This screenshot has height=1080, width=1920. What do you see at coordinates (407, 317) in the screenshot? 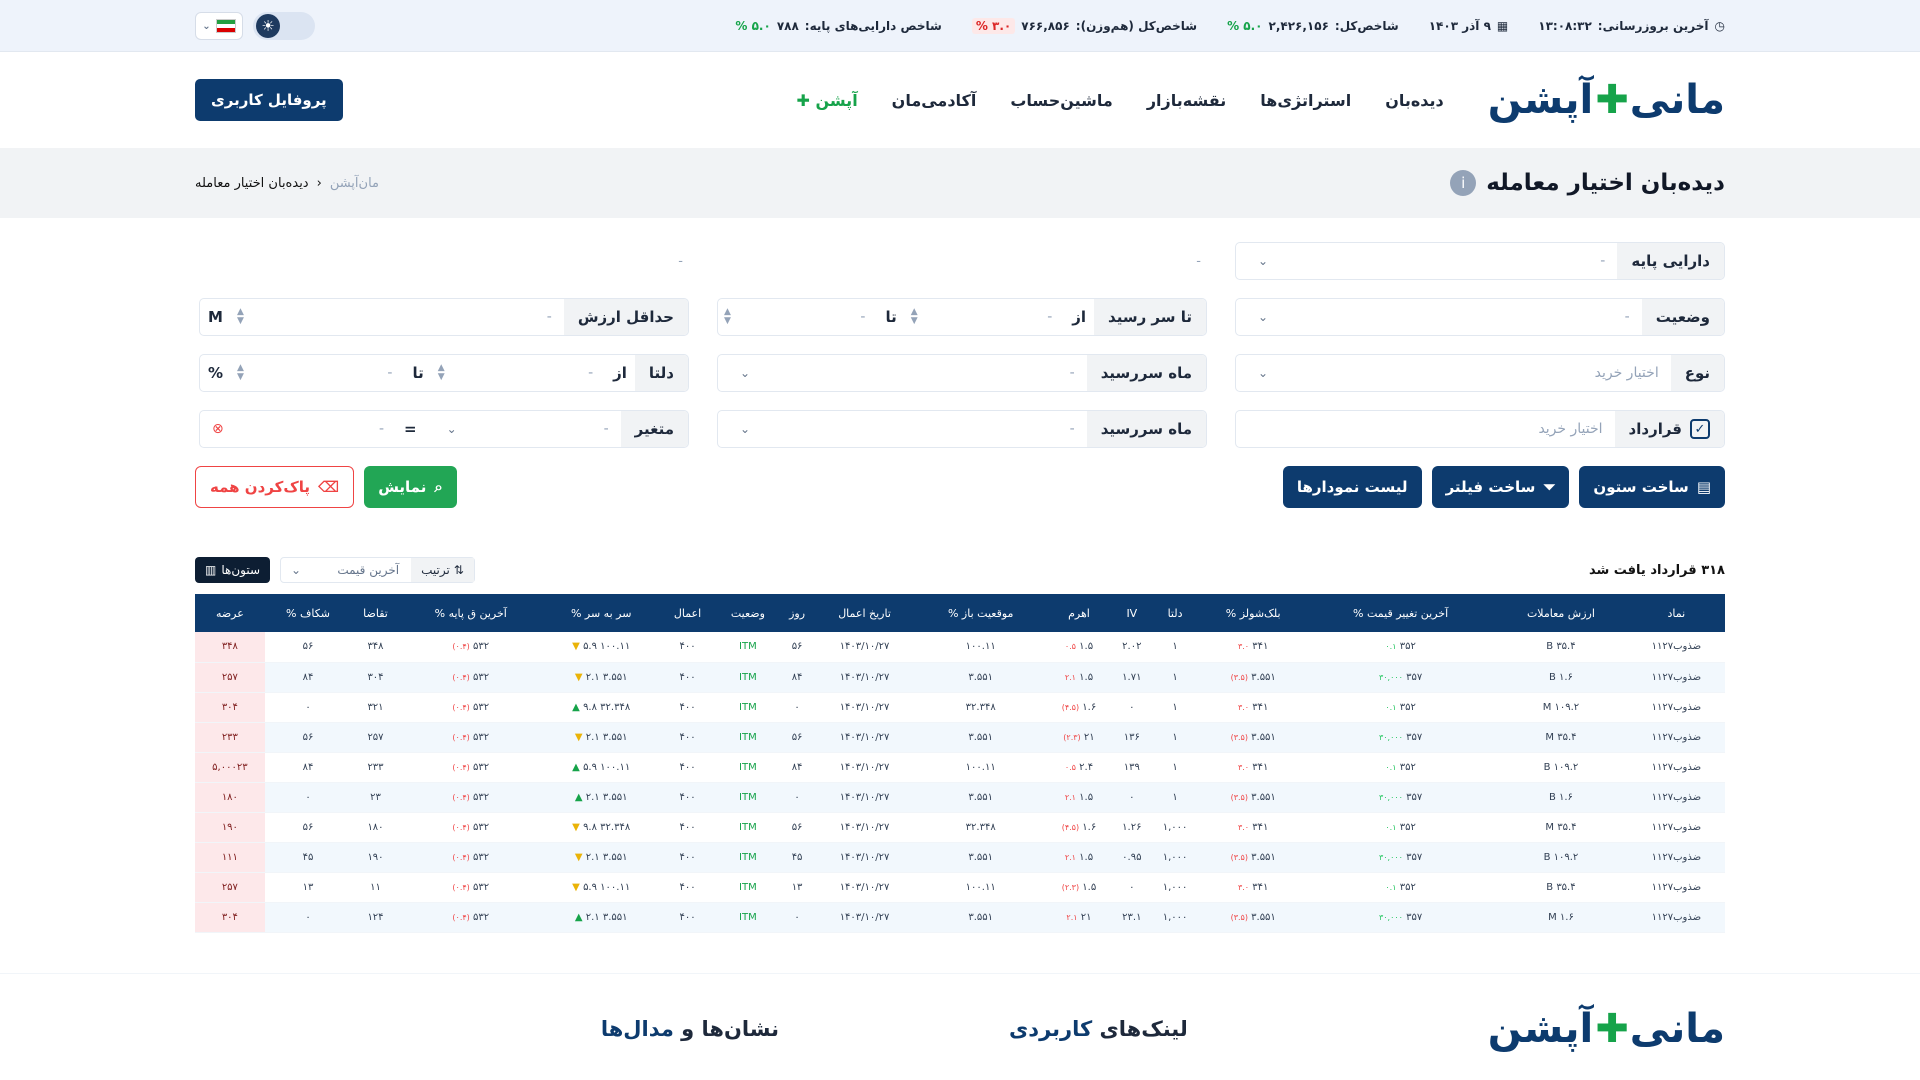
I see `min-value-input: -` at bounding box center [407, 317].